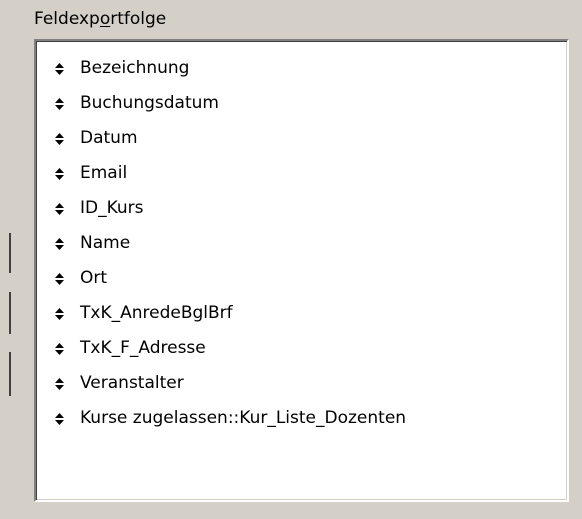 This screenshot has height=519, width=582. I want to click on field-label: Kurse zugelassen::Kur_Liste_Dozenten, so click(243, 418).